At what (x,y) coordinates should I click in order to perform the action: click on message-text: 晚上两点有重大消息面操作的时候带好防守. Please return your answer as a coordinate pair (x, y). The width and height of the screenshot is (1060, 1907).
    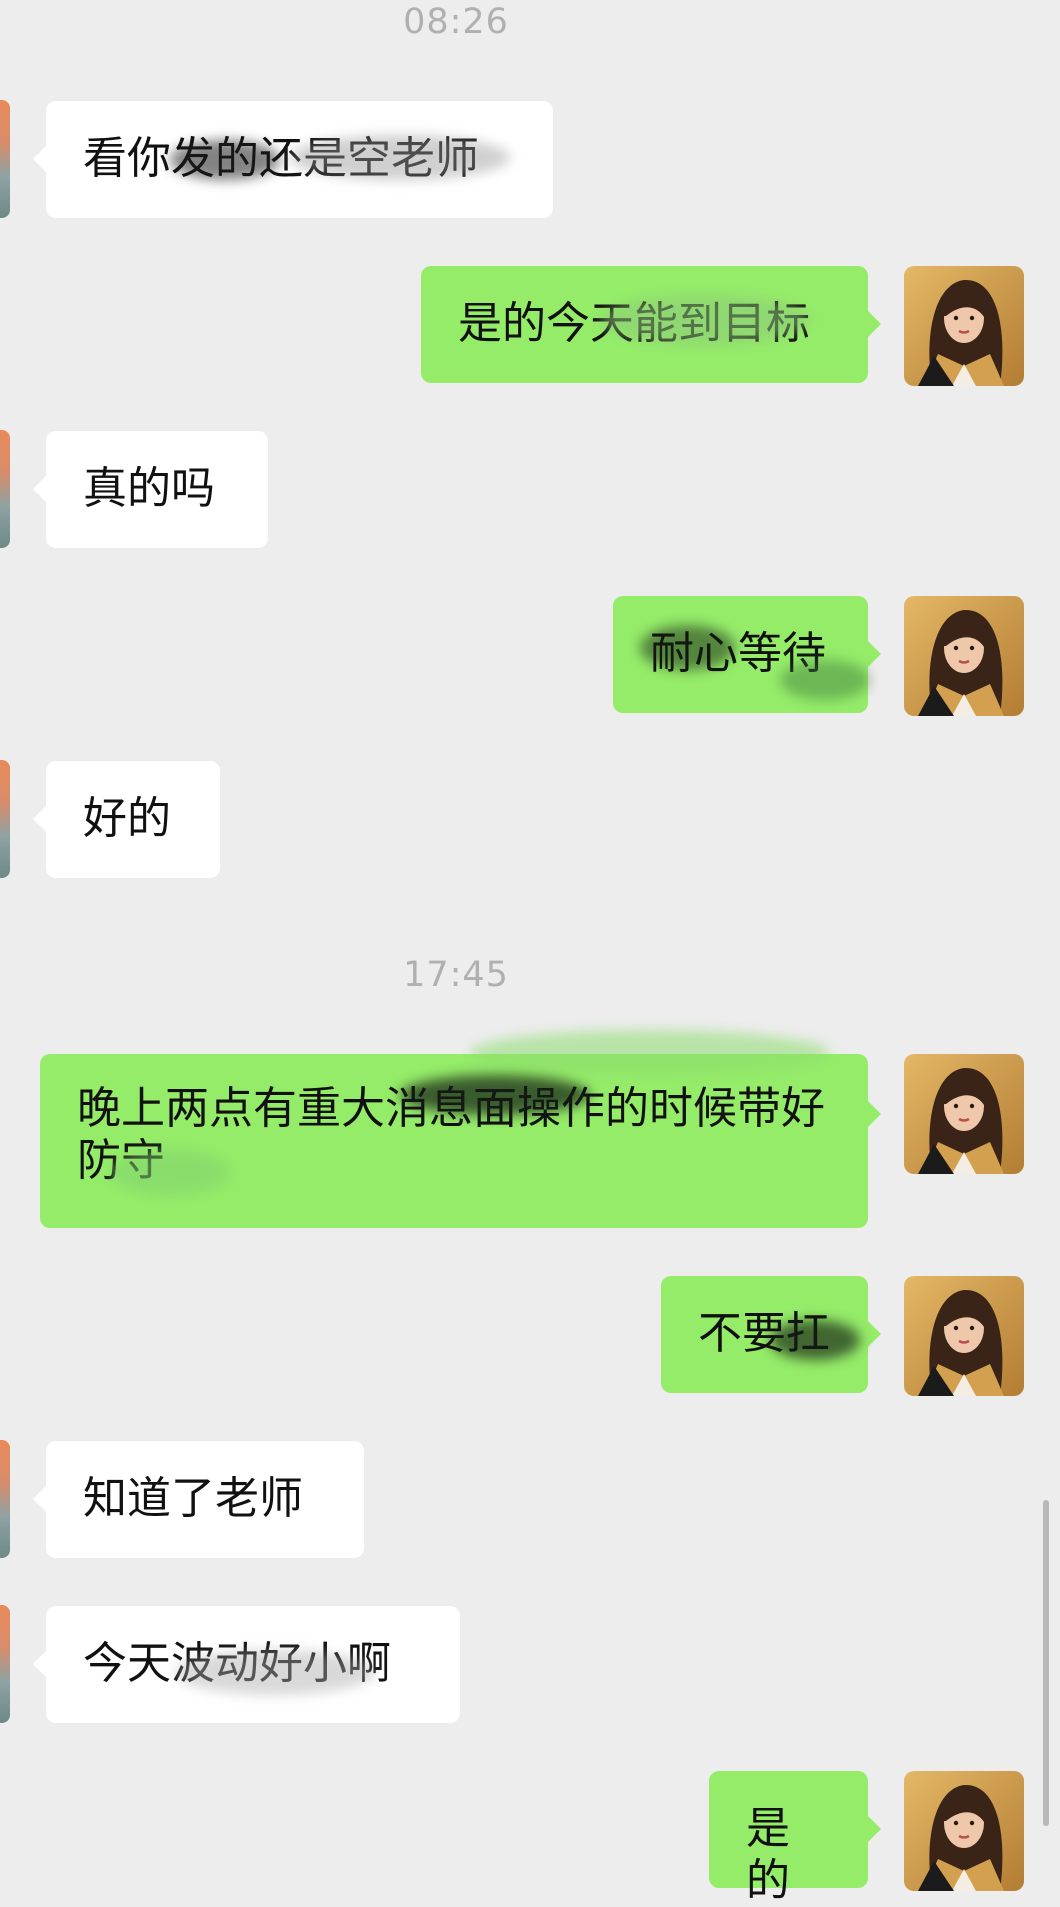
    Looking at the image, I should click on (451, 1134).